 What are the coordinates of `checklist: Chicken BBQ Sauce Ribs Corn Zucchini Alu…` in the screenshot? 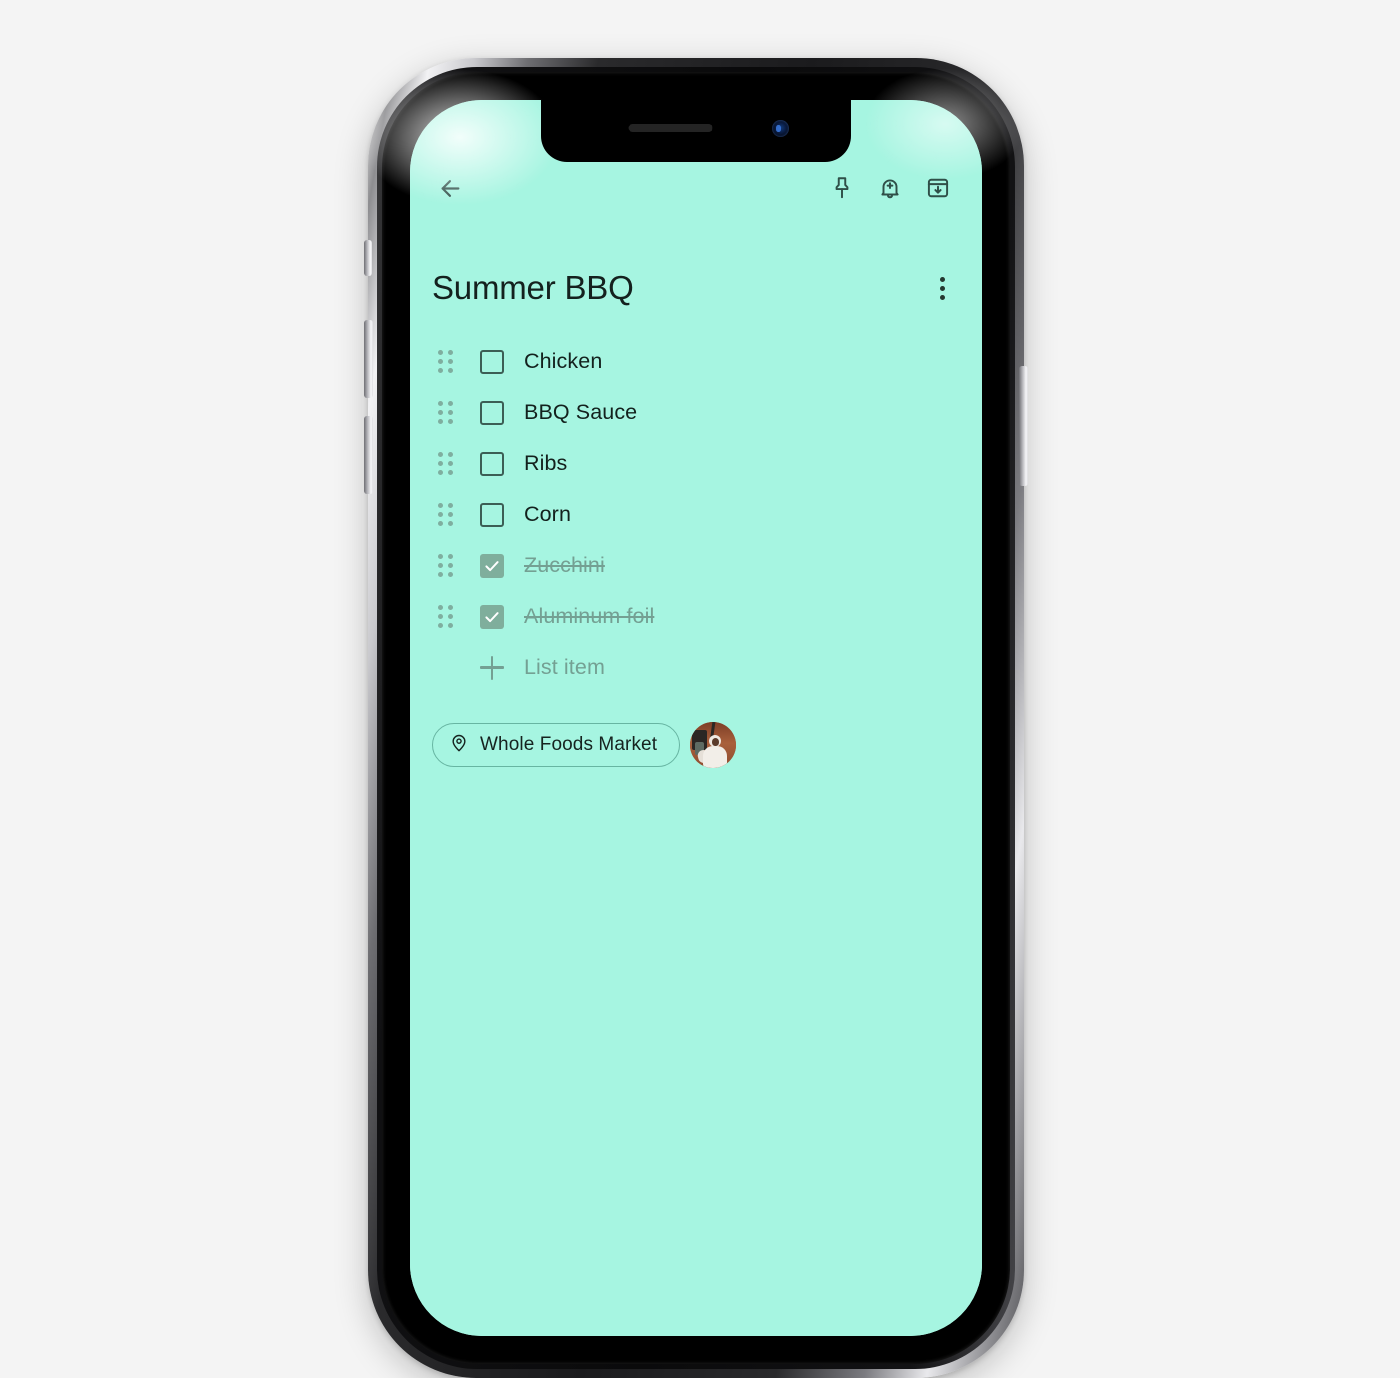 It's located at (696, 514).